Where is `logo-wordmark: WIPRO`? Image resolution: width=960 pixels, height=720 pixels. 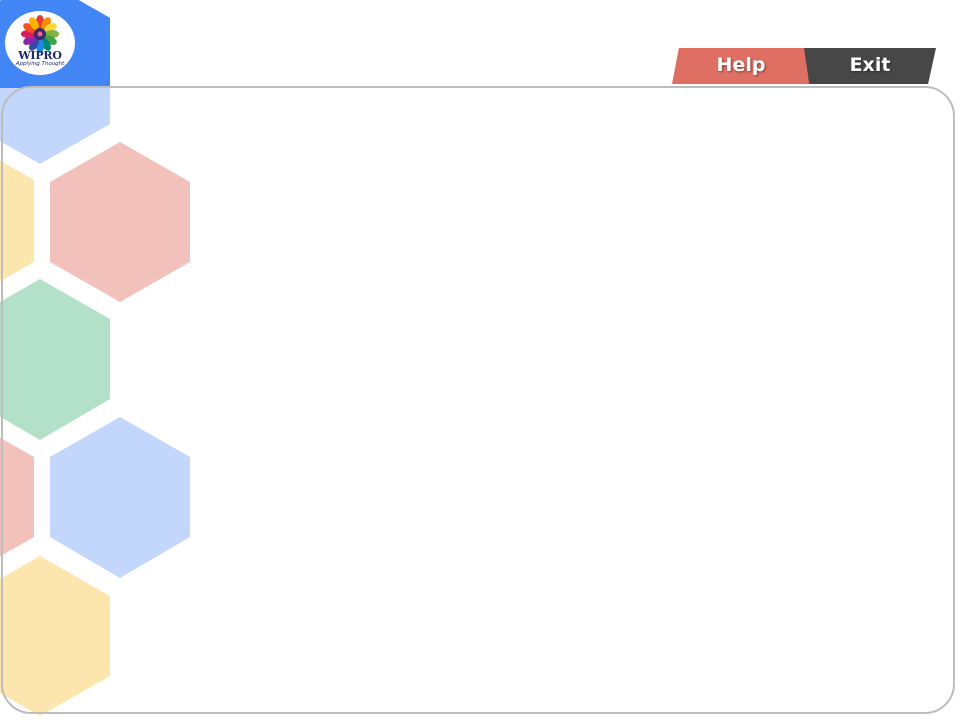 logo-wordmark: WIPRO is located at coordinates (40, 55).